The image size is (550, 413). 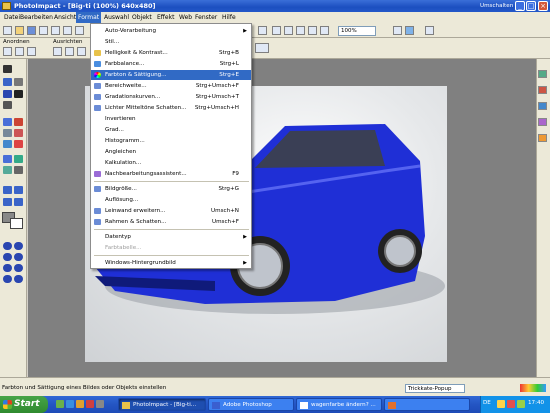 What do you see at coordinates (185, 17) in the screenshot?
I see `menu-web: Web` at bounding box center [185, 17].